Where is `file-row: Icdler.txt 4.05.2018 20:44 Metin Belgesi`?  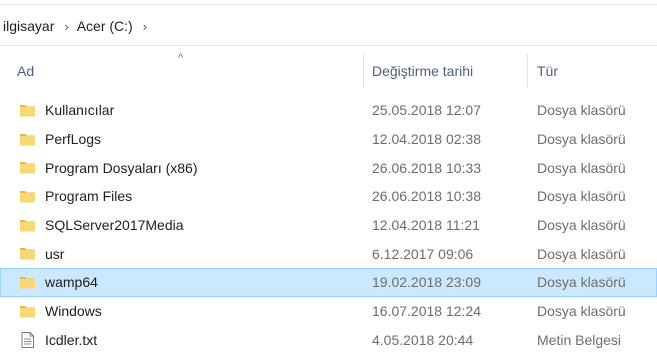
file-row: Icdler.txt 4.05.2018 20:44 Metin Belgesi is located at coordinates (328, 340).